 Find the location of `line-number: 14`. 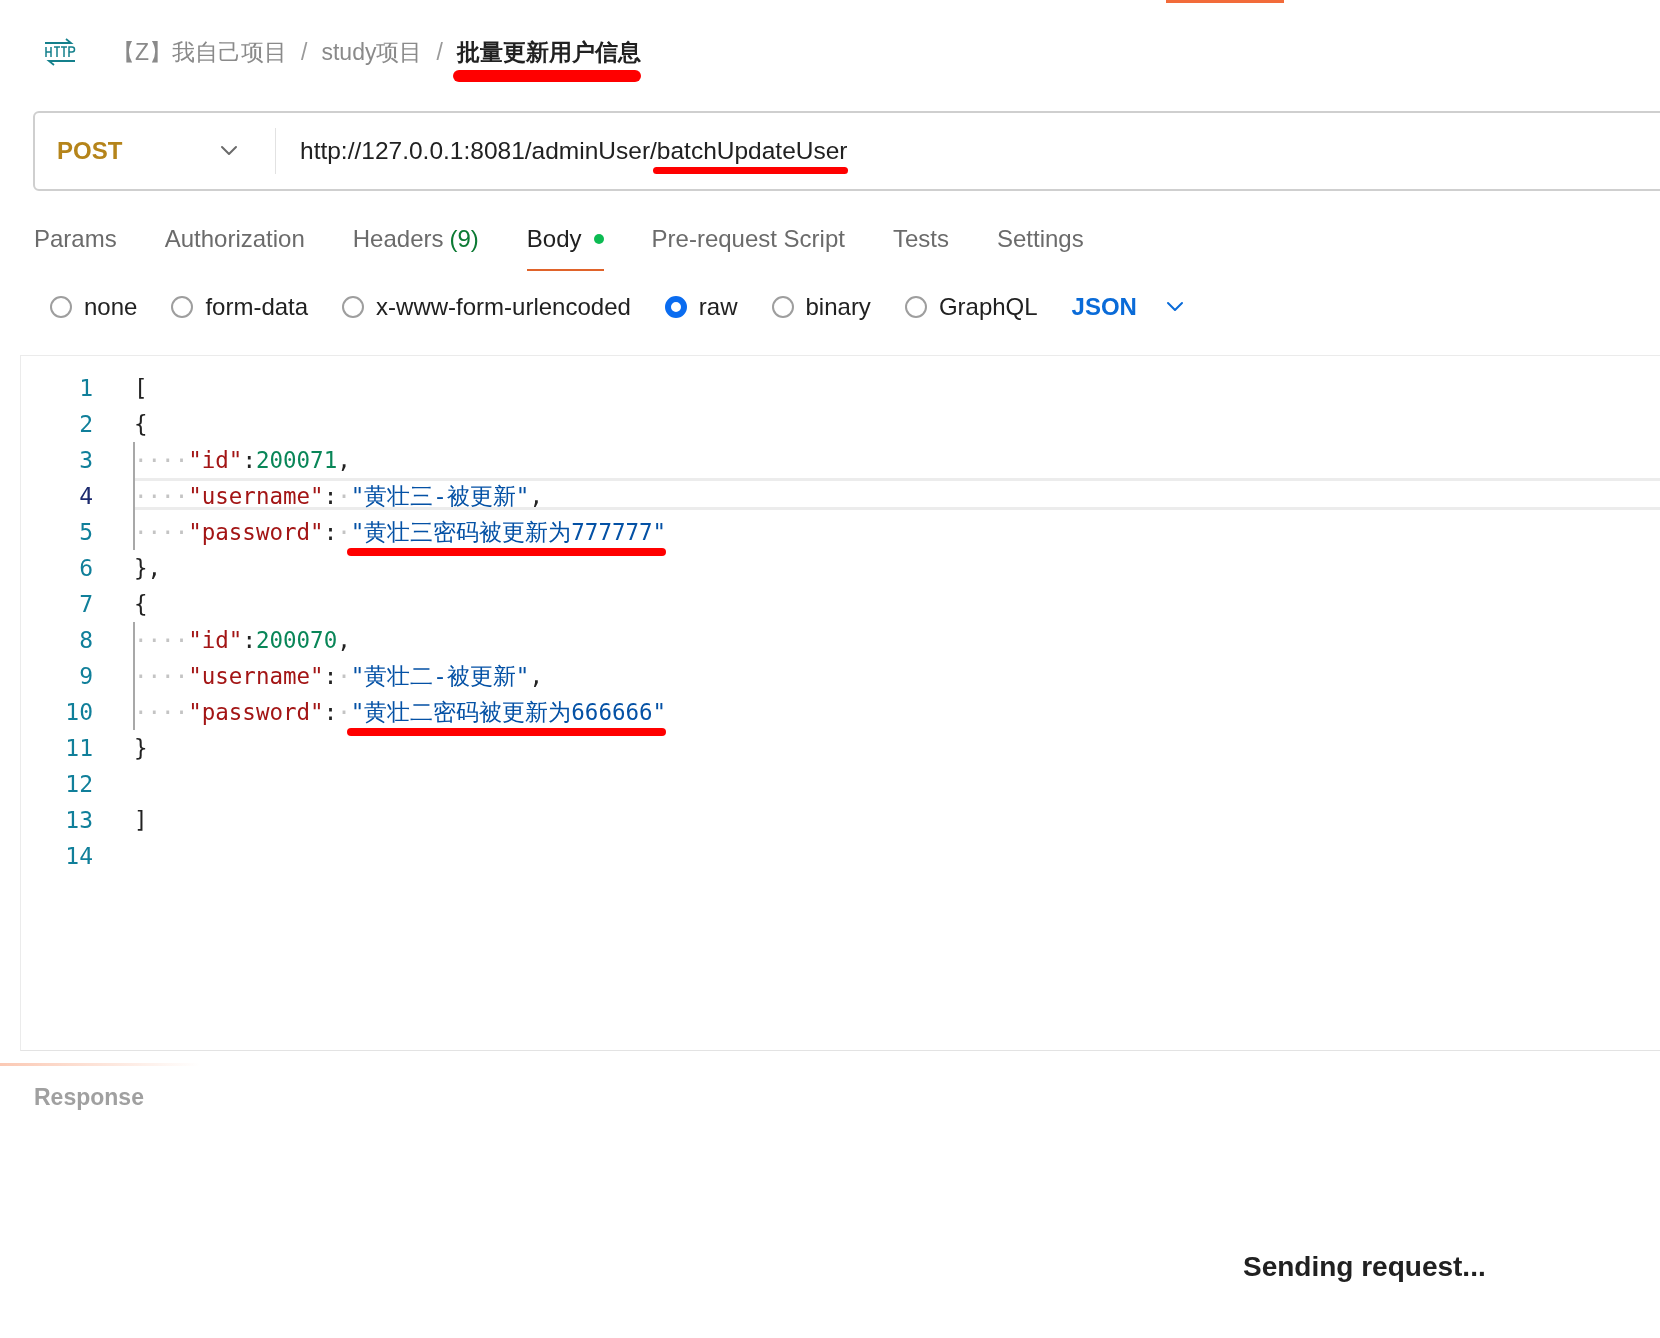

line-number: 14 is located at coordinates (78, 856).